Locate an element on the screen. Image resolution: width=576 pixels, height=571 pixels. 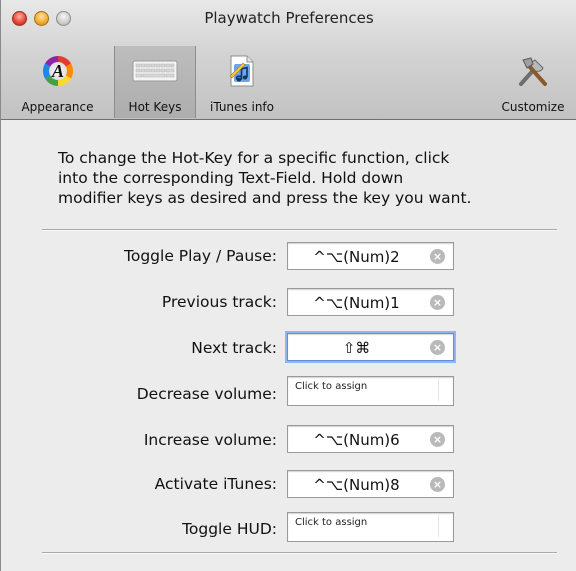
hotkey-field-decrease-volume: Click to assign is located at coordinates (370, 391).